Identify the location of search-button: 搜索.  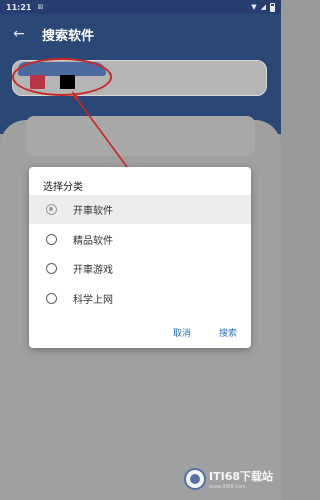
(228, 332).